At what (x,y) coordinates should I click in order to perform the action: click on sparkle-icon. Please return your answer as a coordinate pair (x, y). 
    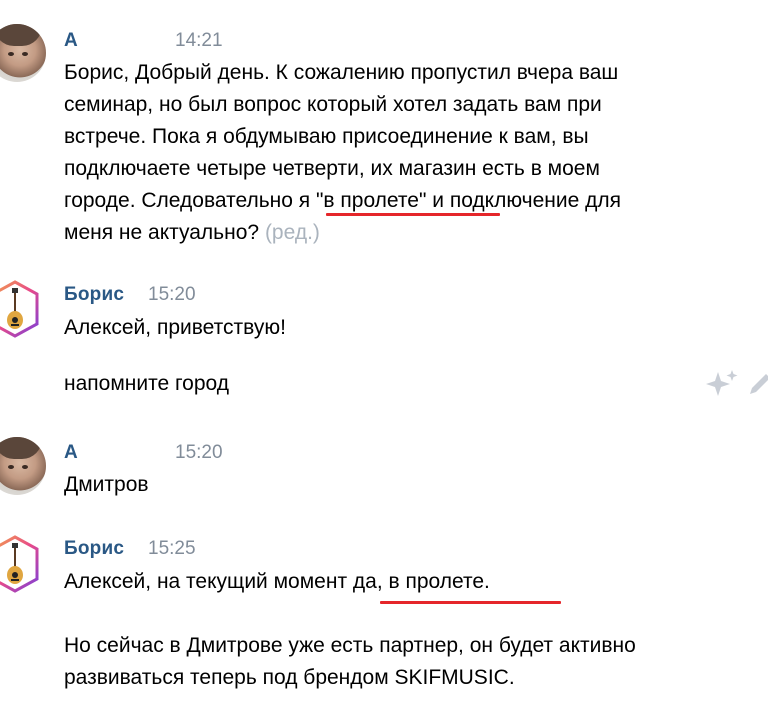
    Looking at the image, I should click on (722, 383).